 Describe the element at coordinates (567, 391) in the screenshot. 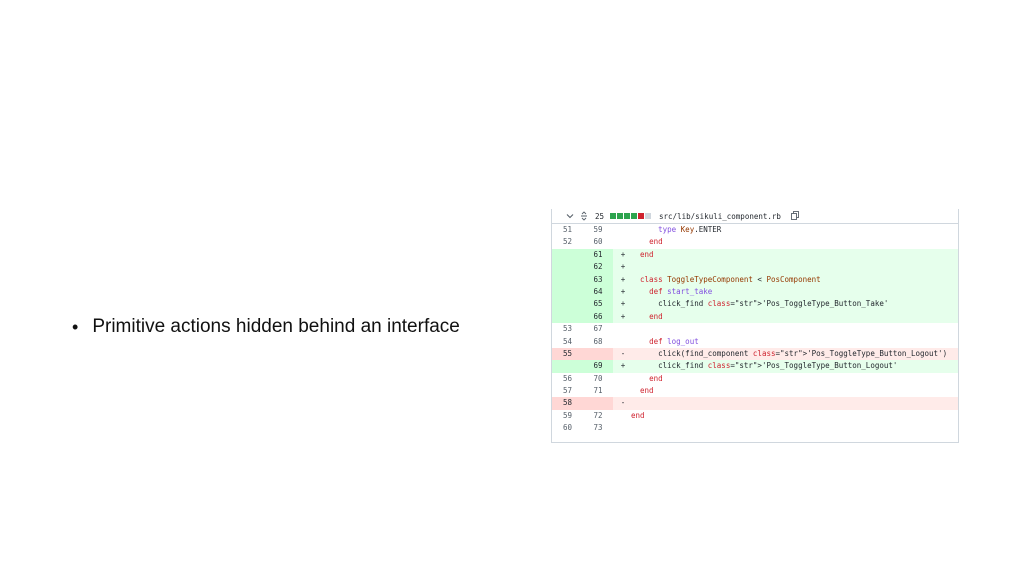

I see `old-line-number: 57` at that location.